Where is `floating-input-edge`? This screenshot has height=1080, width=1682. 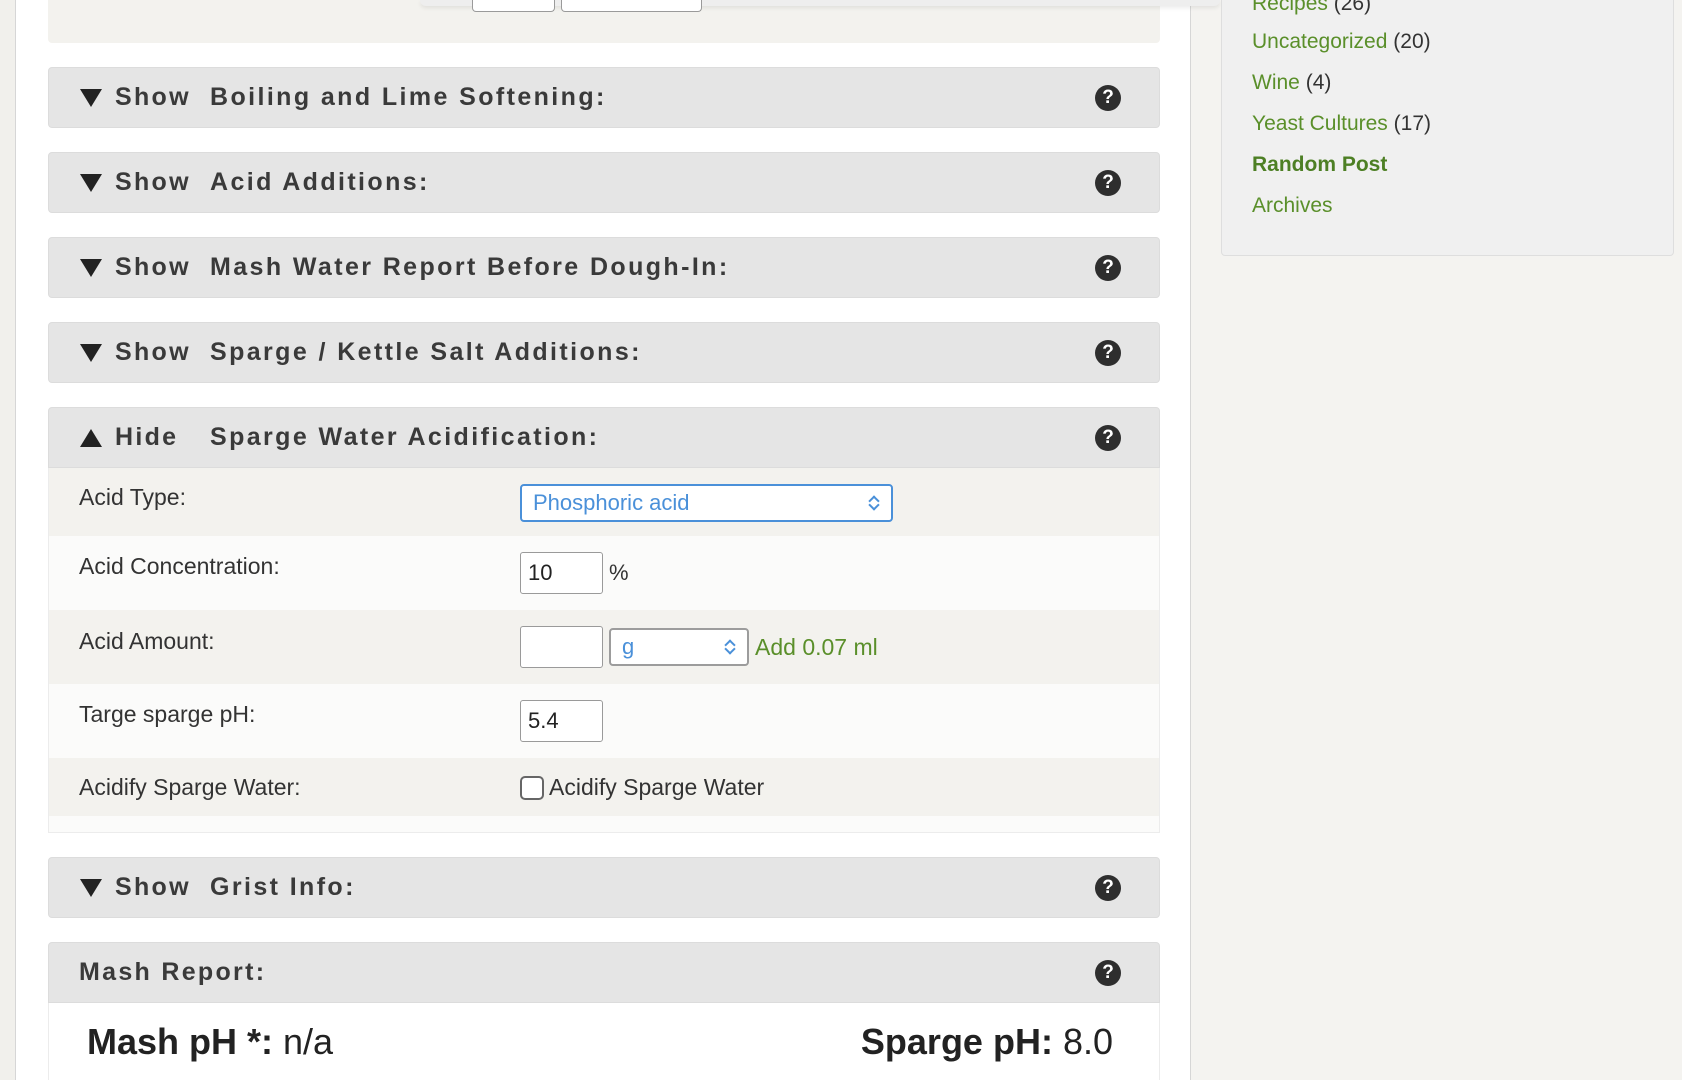
floating-input-edge is located at coordinates (513, 6).